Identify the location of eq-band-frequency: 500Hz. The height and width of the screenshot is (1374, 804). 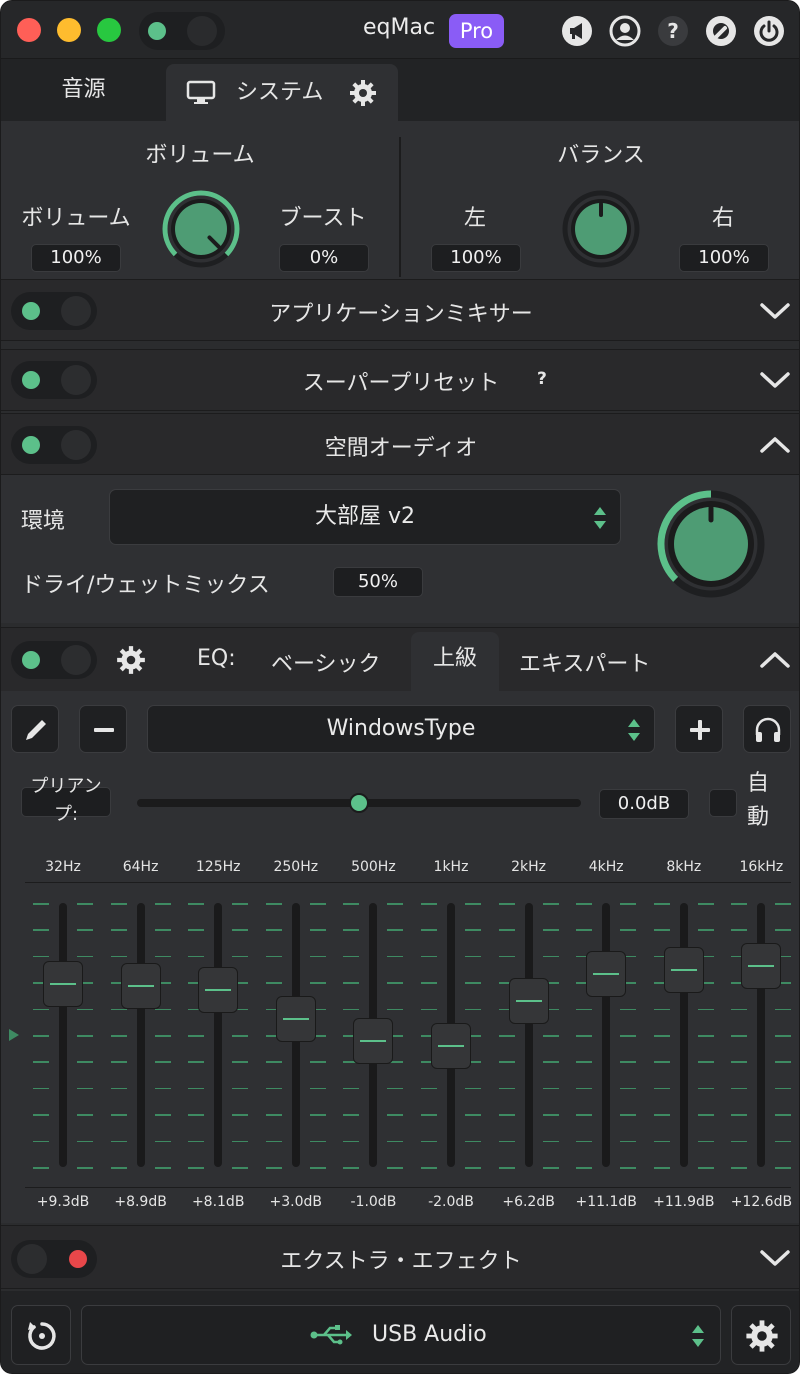
(373, 867).